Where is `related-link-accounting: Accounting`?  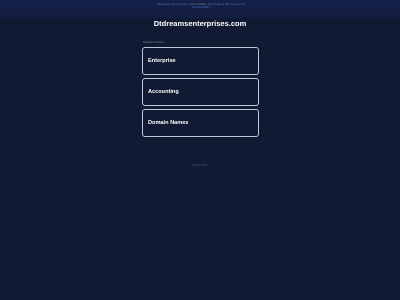 related-link-accounting: Accounting is located at coordinates (200, 92).